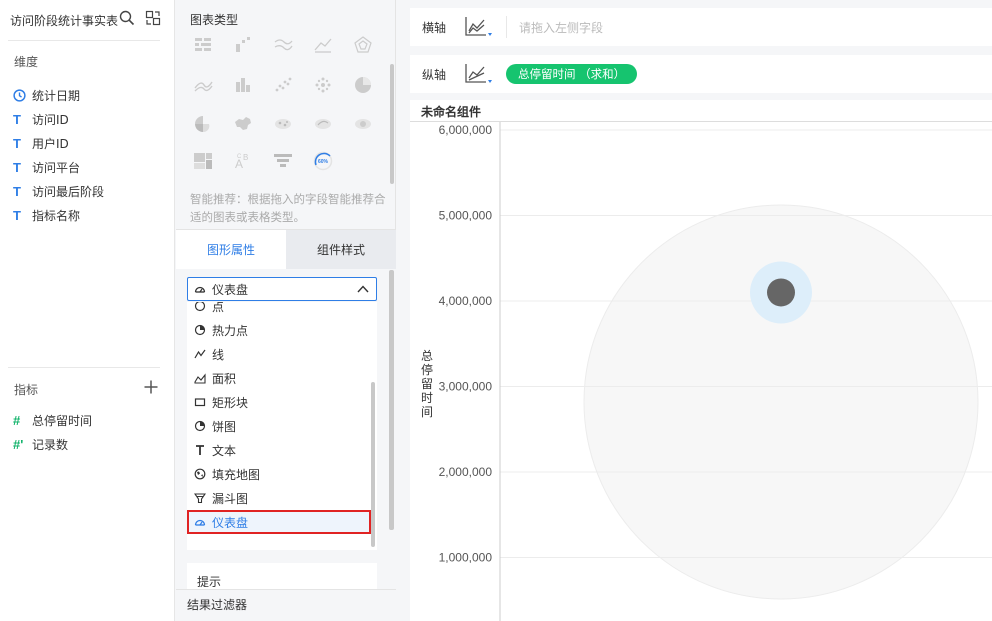 The width and height of the screenshot is (992, 621). Describe the element at coordinates (231, 250) in the screenshot. I see `tab-graphic-properties: 图形属性` at that location.